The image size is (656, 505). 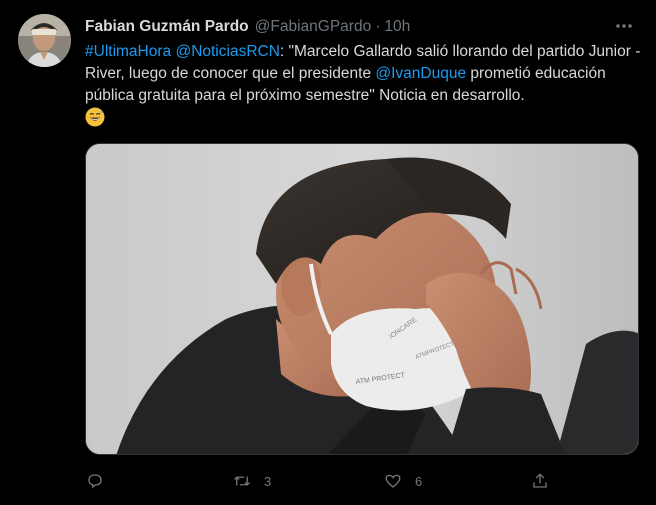 I want to click on avatar, so click(x=44, y=40).